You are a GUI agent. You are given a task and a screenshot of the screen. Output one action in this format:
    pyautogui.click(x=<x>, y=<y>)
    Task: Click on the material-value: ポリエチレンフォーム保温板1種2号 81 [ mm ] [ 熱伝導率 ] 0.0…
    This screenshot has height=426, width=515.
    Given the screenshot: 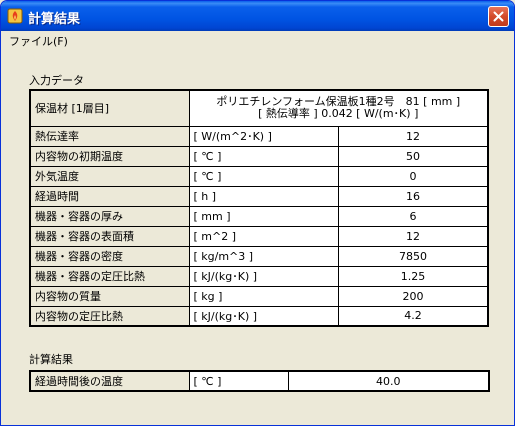 What is the action you would take?
    pyautogui.click(x=338, y=108)
    